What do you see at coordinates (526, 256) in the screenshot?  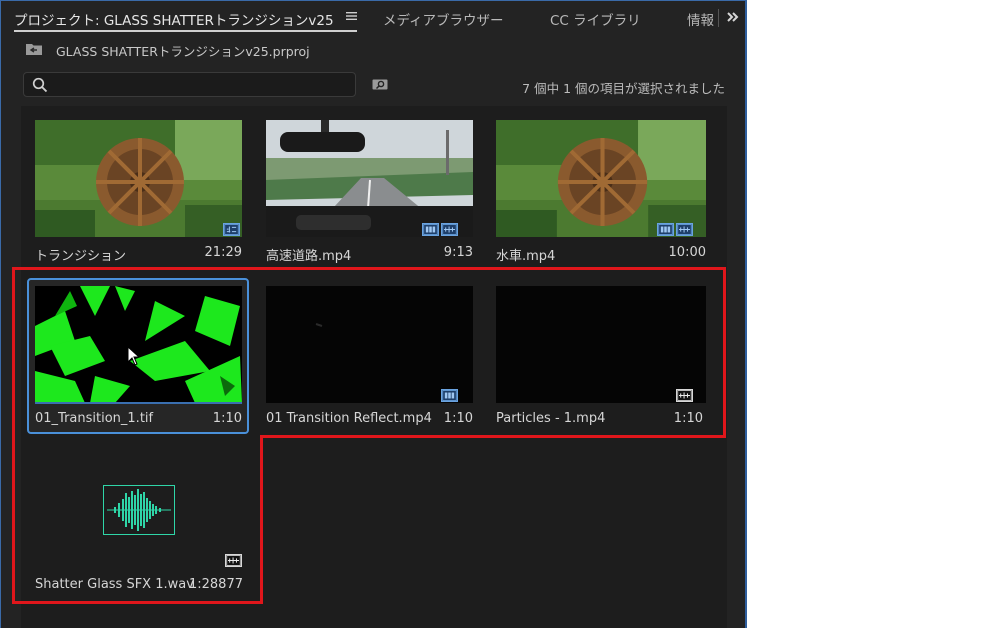 I see `item-name: 水車.mp4` at bounding box center [526, 256].